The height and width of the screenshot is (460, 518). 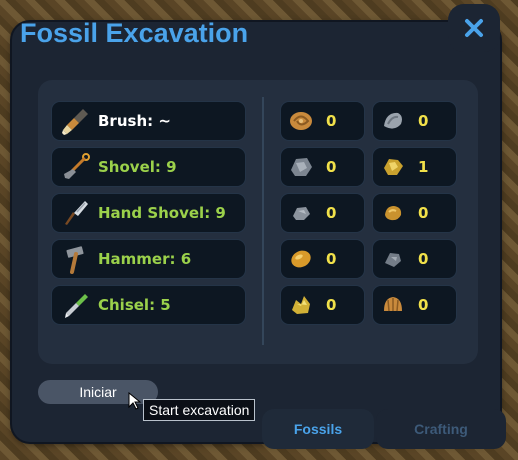 What do you see at coordinates (318, 429) in the screenshot?
I see `tab-fossils: Fossils` at bounding box center [318, 429].